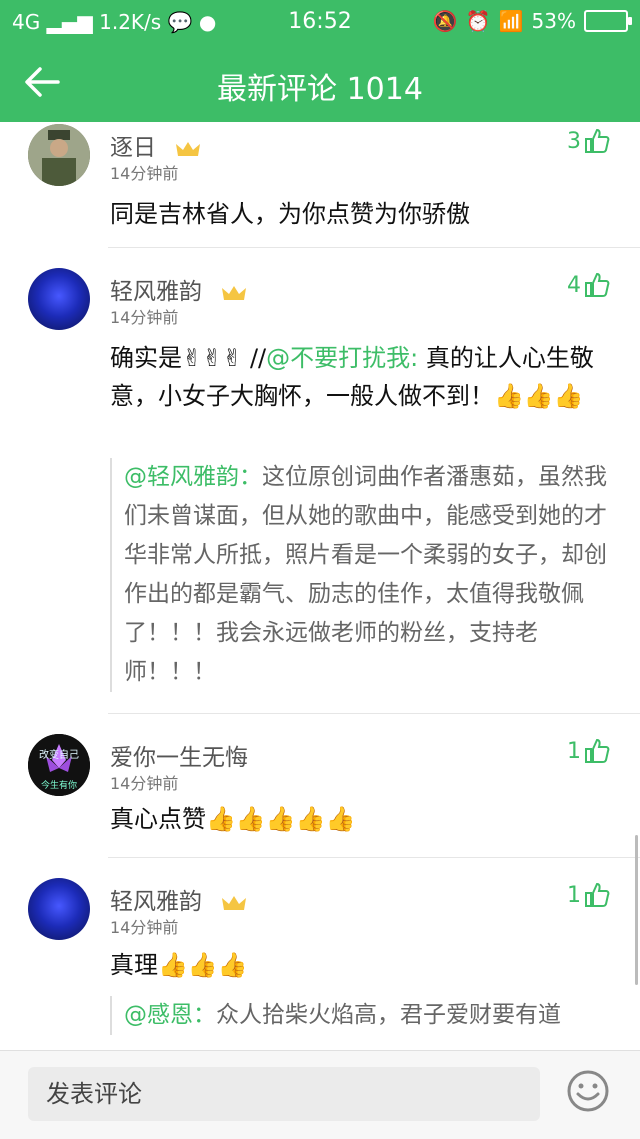 Image resolution: width=640 pixels, height=1139 pixels. I want to click on app-bar: 最新评论 1014, so click(320, 83).